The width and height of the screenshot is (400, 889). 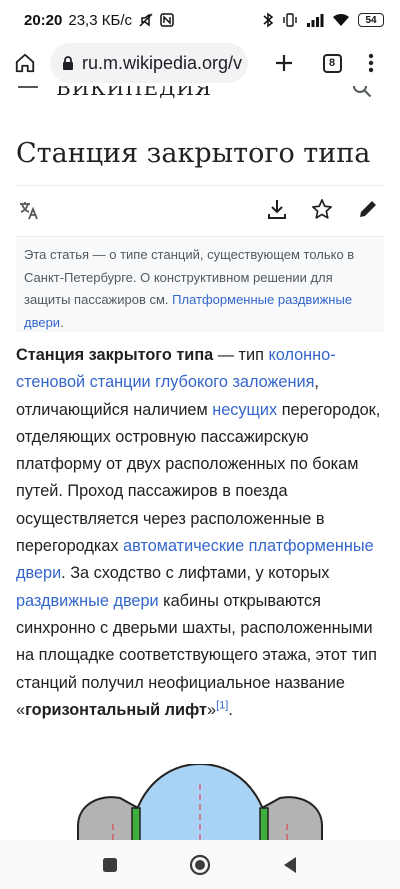 I want to click on recent-apps-icon, so click(x=110, y=864).